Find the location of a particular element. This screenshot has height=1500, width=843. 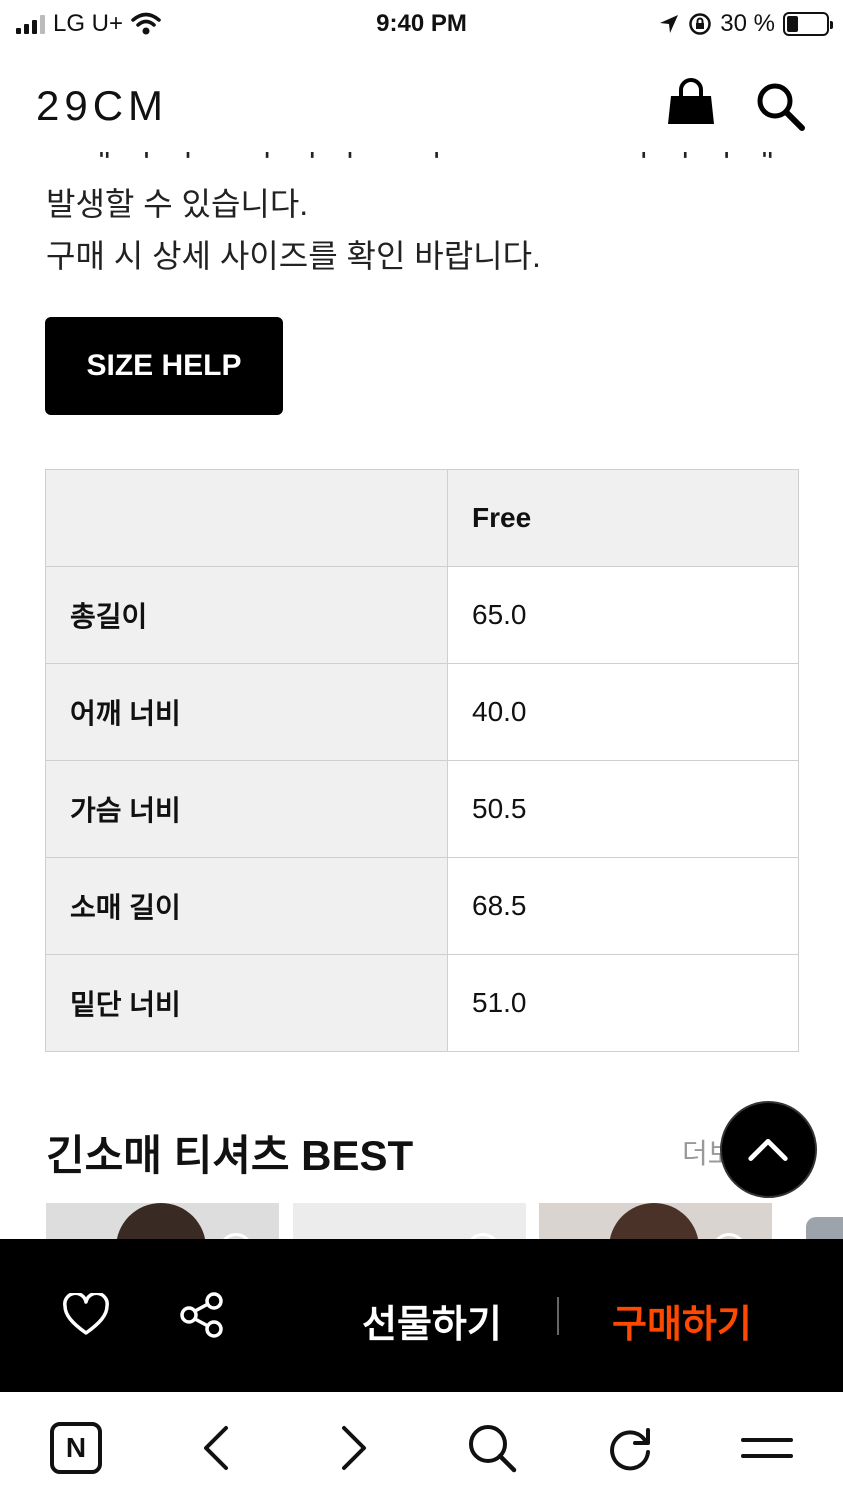

table-row: 밑단 너비 51.0 is located at coordinates (422, 1003).